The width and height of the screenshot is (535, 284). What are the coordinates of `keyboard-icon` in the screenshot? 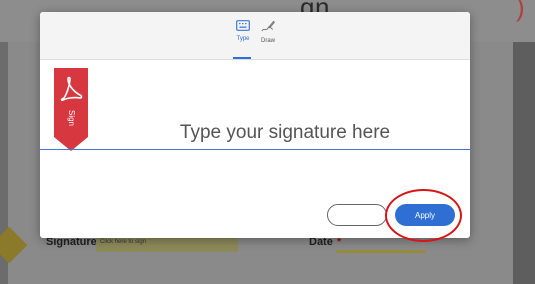 It's located at (243, 25).